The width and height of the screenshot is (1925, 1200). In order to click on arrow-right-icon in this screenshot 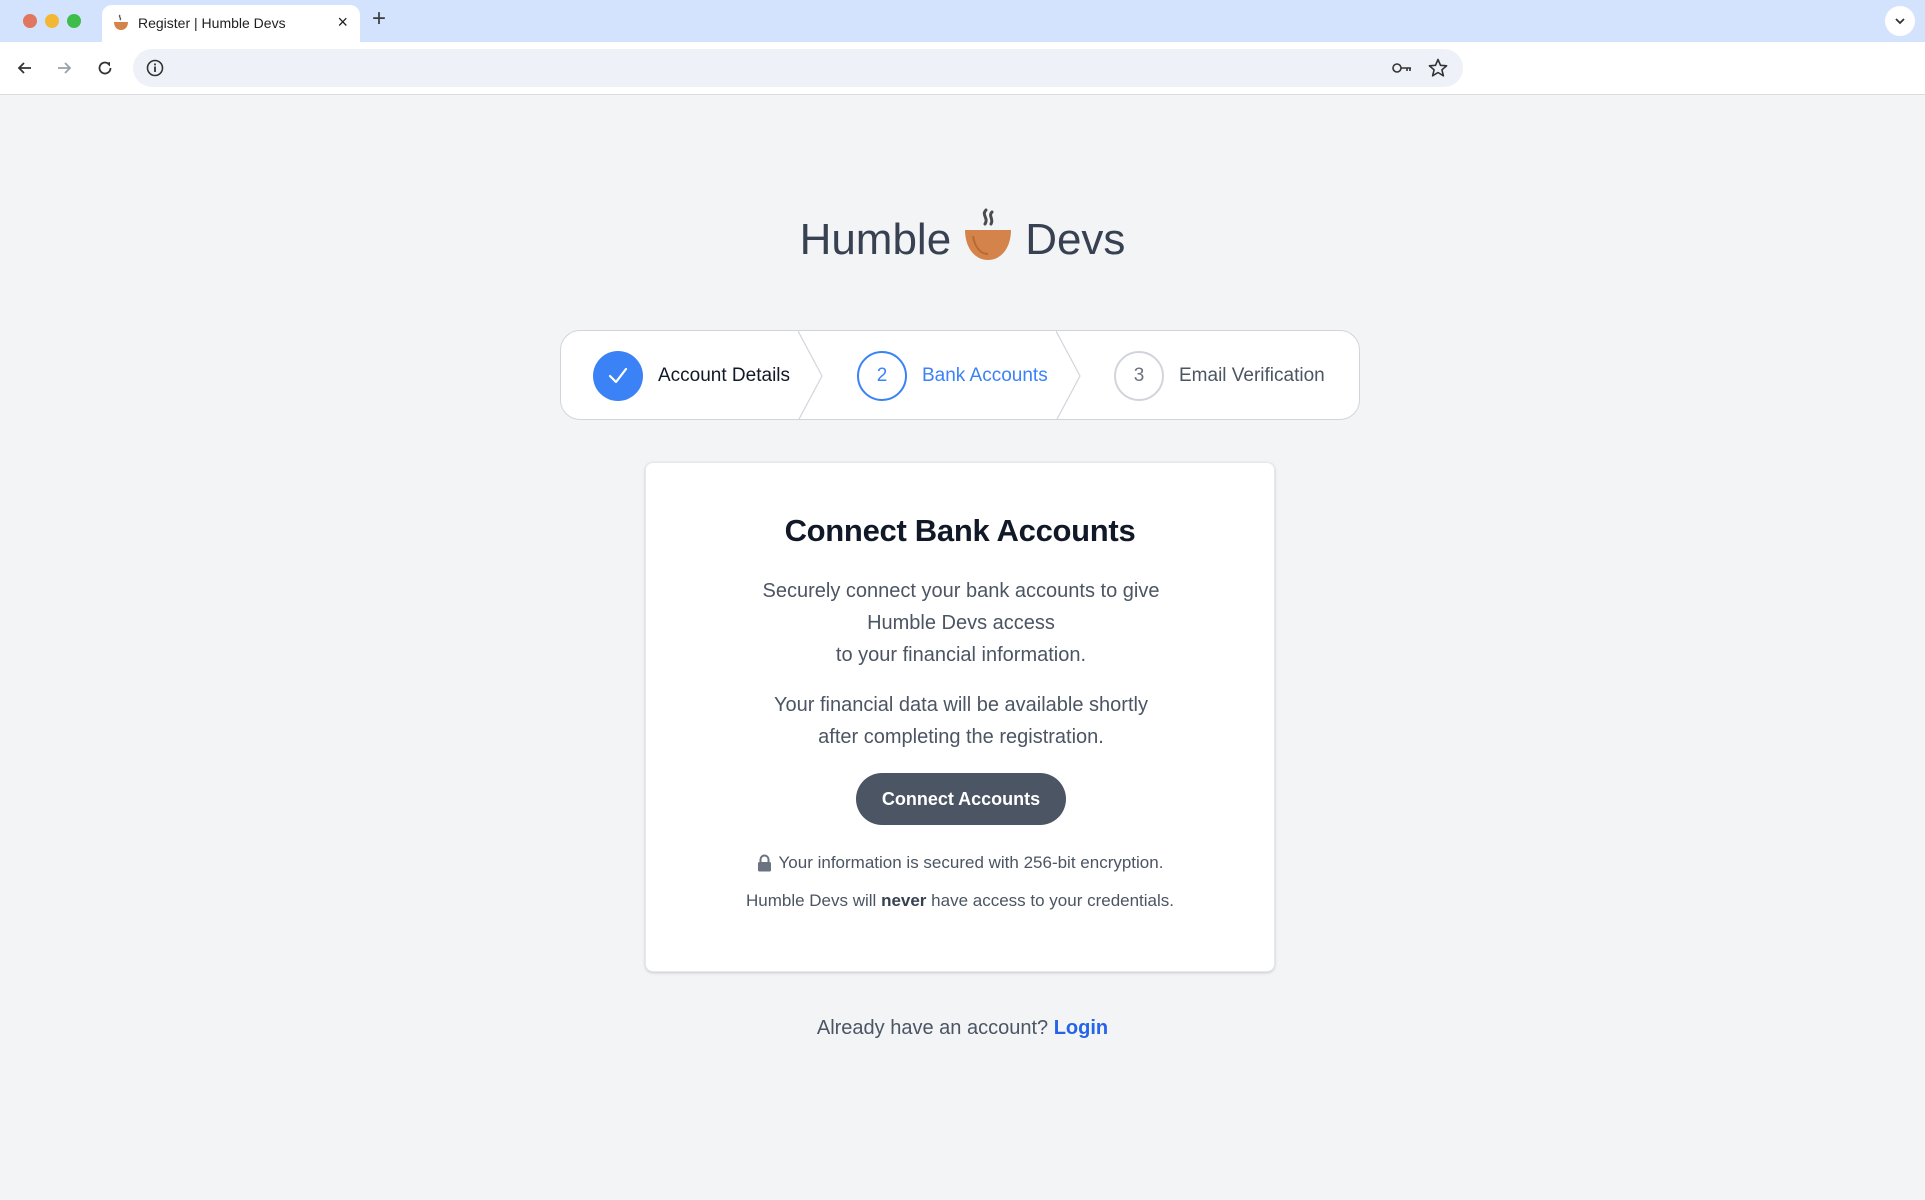, I will do `click(65, 68)`.